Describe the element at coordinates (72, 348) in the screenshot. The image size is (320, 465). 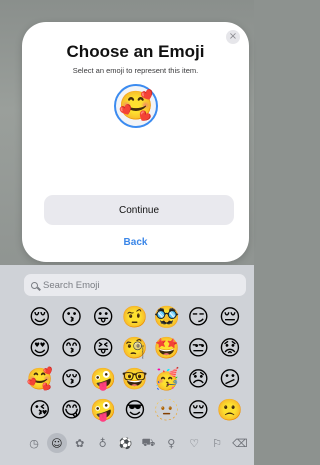
I see `emoji-key: 😙` at that location.